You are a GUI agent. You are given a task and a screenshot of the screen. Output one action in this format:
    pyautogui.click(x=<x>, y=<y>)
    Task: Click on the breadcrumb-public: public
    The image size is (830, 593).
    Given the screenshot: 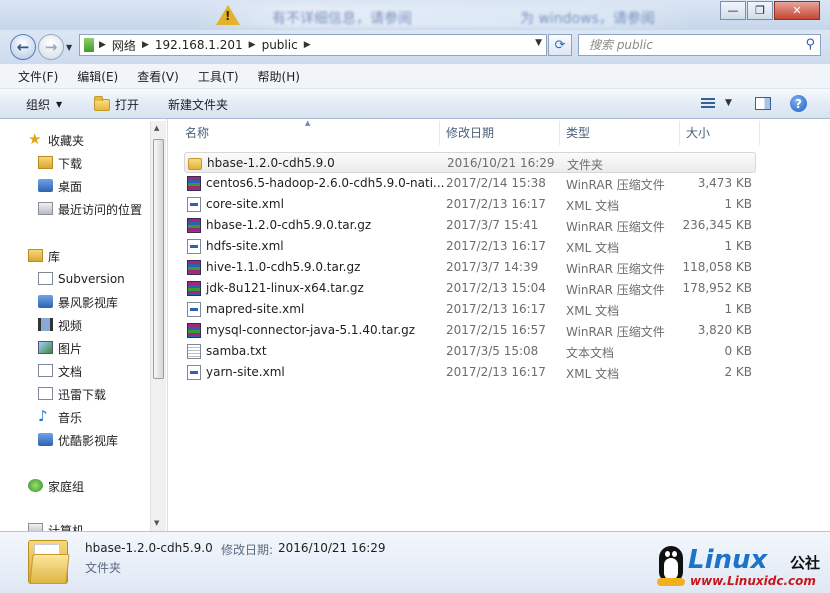 What is the action you would take?
    pyautogui.click(x=280, y=45)
    